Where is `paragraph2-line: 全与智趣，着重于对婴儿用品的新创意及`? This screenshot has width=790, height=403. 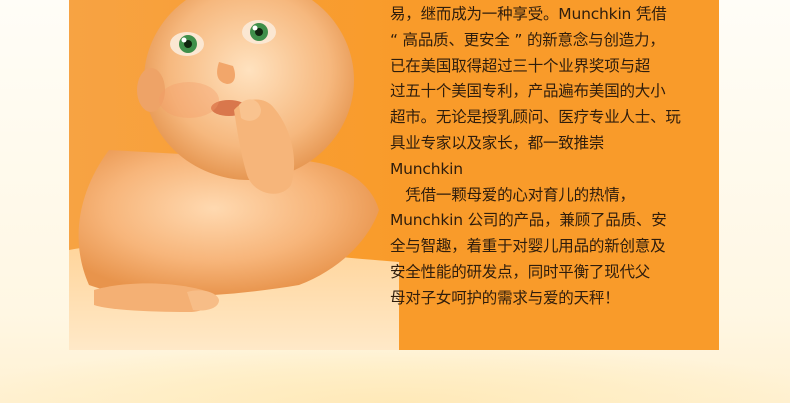
paragraph2-line: 全与智趣，着重于对婴儿用品的新创意及 is located at coordinates (528, 246).